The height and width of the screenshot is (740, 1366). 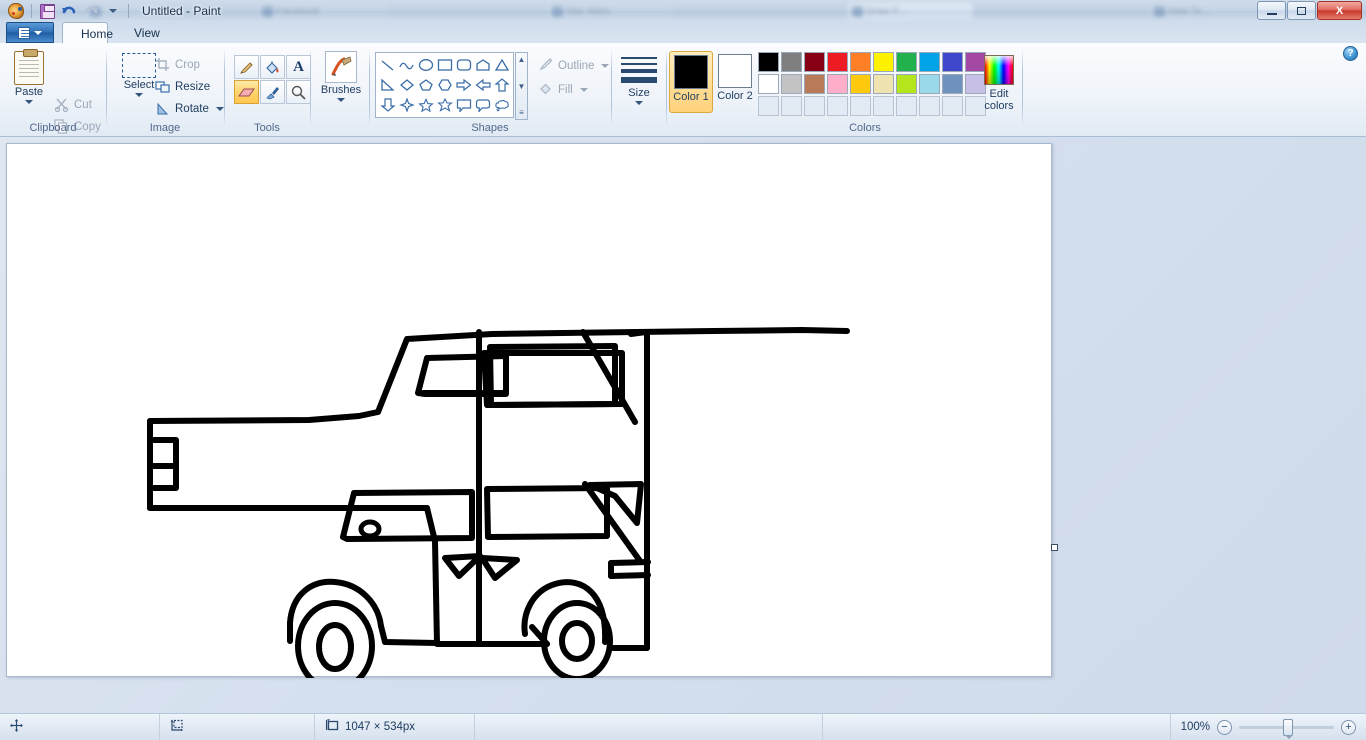 I want to click on zoom-slider-thumb, so click(x=1288, y=728).